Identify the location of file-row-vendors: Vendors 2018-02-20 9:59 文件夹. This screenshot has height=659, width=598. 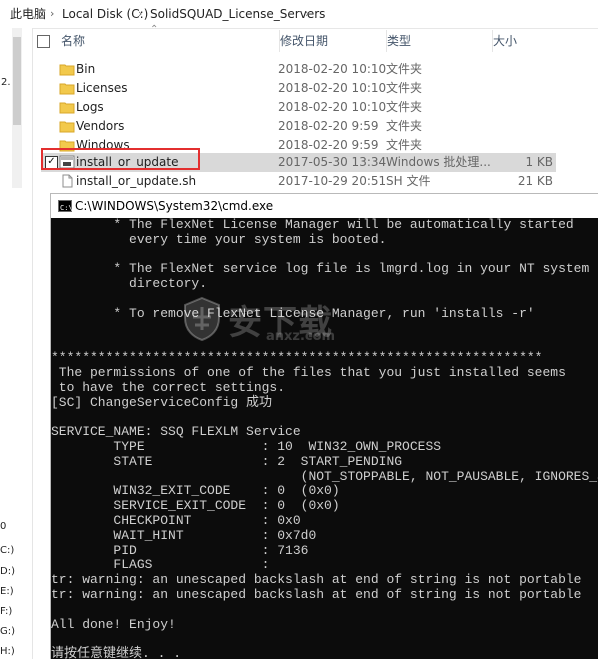
(298, 126).